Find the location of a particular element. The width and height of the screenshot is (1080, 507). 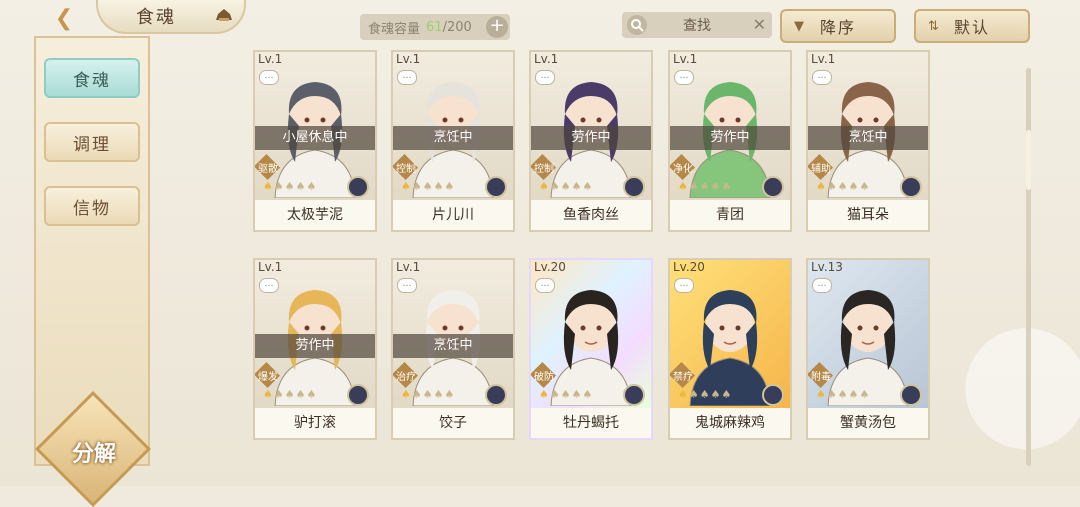

status-banner: 烹饪中 is located at coordinates (868, 138).